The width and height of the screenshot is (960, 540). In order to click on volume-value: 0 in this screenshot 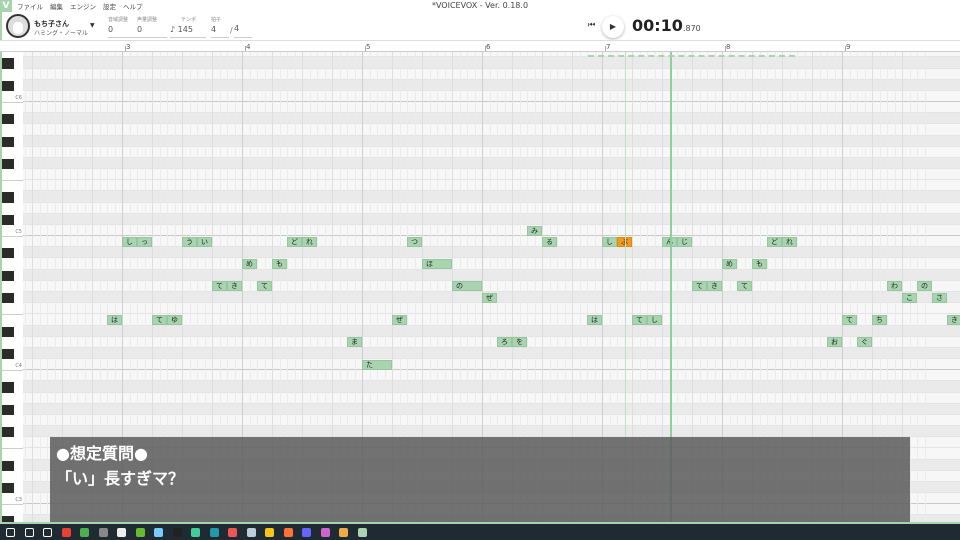, I will do `click(152, 29)`.